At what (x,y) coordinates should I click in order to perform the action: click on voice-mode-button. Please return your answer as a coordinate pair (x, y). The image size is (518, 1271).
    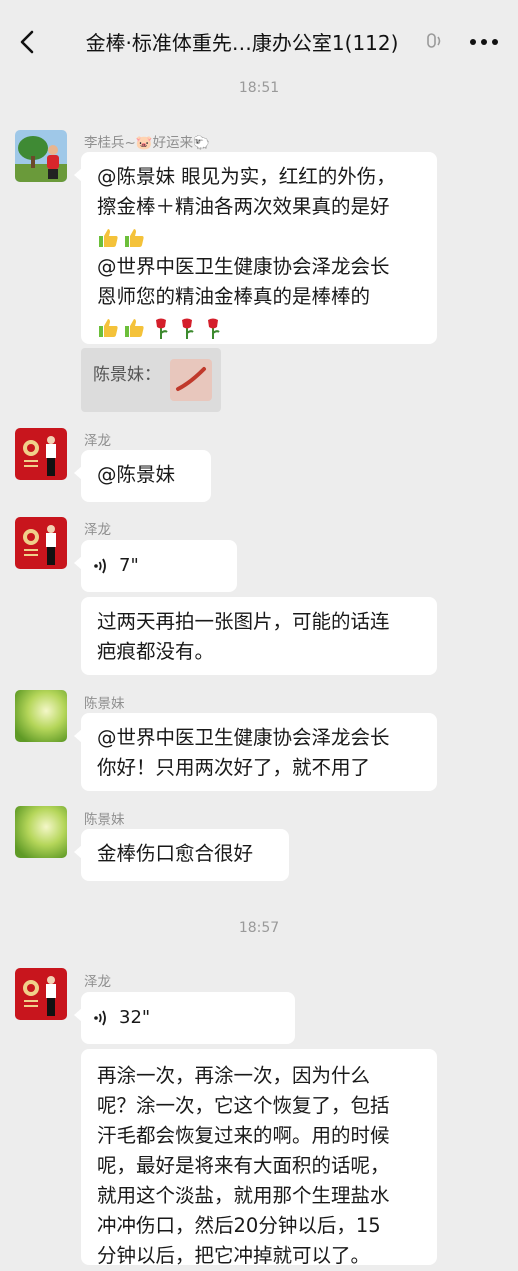
    Looking at the image, I should click on (435, 42).